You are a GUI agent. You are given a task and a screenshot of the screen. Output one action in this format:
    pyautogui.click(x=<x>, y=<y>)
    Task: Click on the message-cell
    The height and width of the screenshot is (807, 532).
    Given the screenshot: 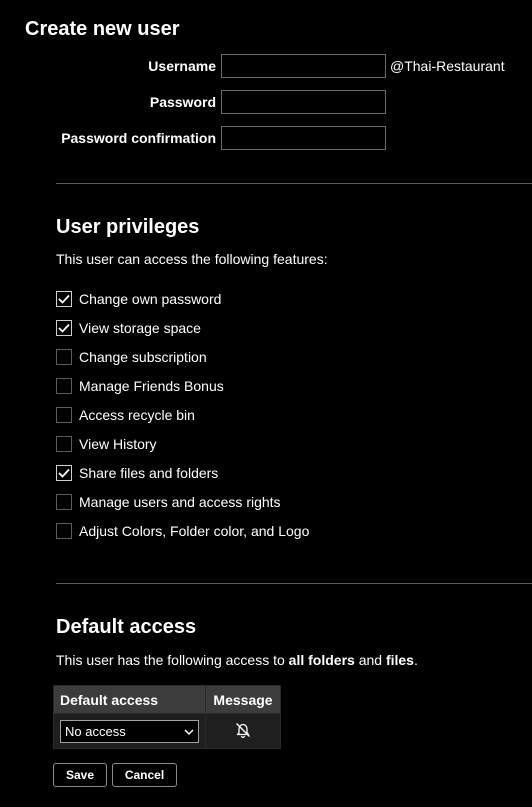 What is the action you would take?
    pyautogui.click(x=243, y=731)
    